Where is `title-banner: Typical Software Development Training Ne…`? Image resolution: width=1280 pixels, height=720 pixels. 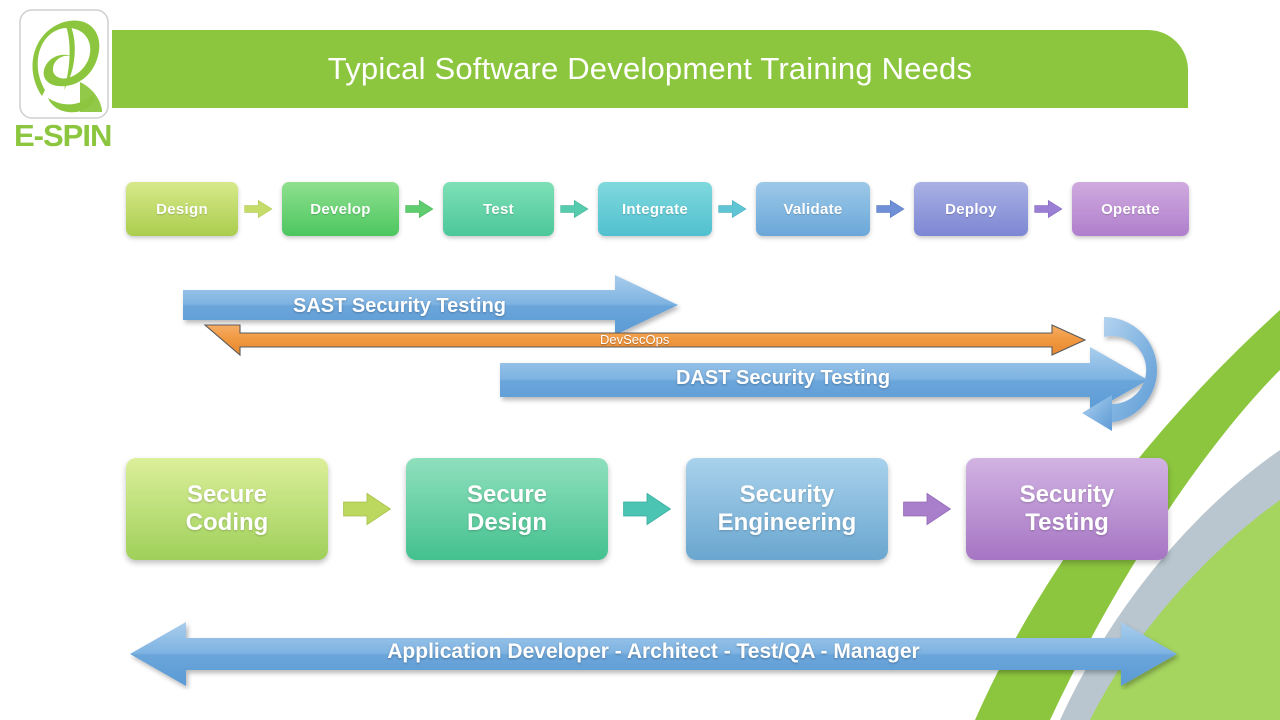 title-banner: Typical Software Development Training Ne… is located at coordinates (650, 69).